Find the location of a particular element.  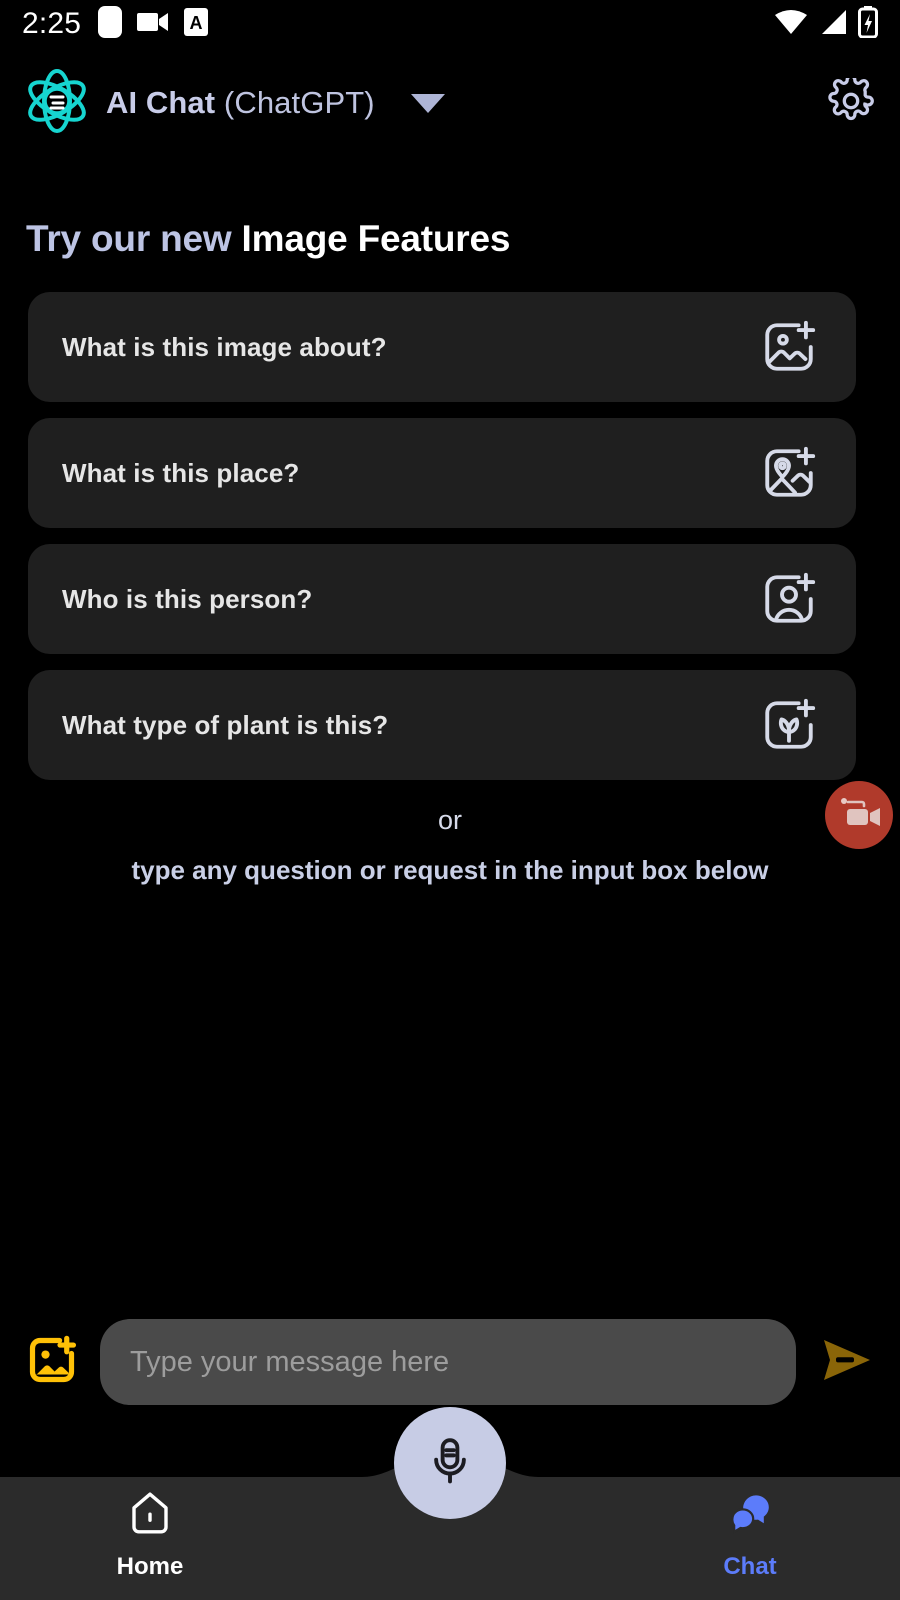

message-input-bar: Type your message here is located at coordinates (450, 1362).